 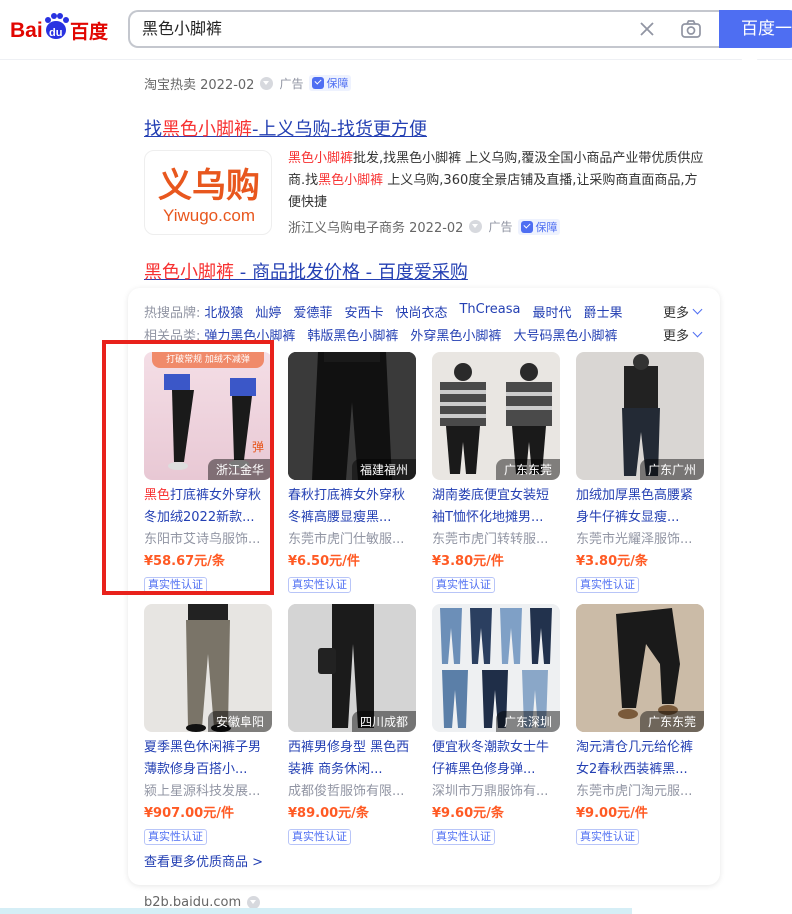 What do you see at coordinates (352, 335) in the screenshot?
I see `related-tag: 韩版黑色小脚裤` at bounding box center [352, 335].